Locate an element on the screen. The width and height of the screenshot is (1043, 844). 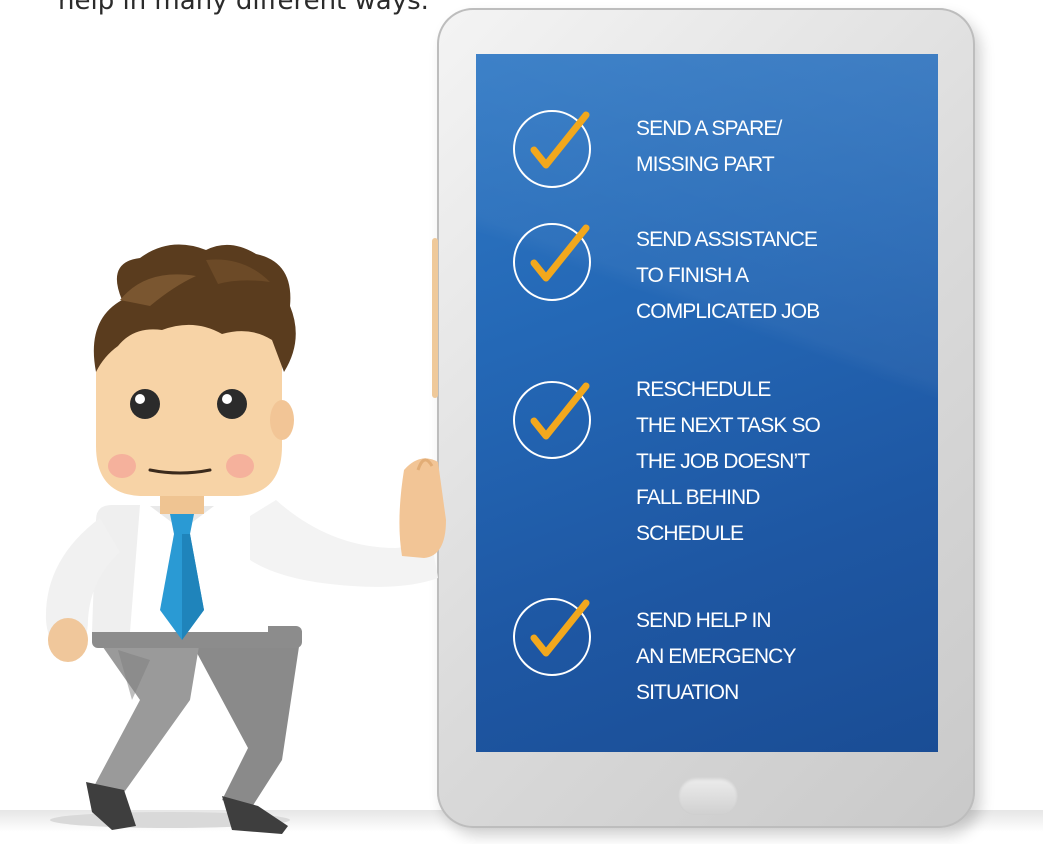
checklist-line: AN EMERGENCY is located at coordinates (716, 656).